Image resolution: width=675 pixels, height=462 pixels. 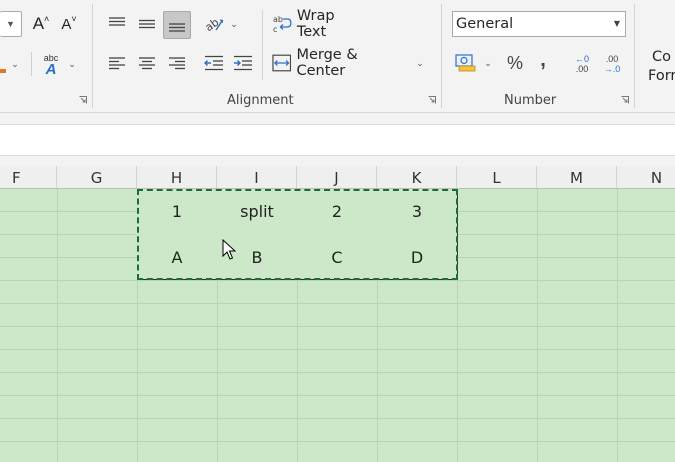 I want to click on decrease-font-size-button: A ˅, so click(x=69, y=24).